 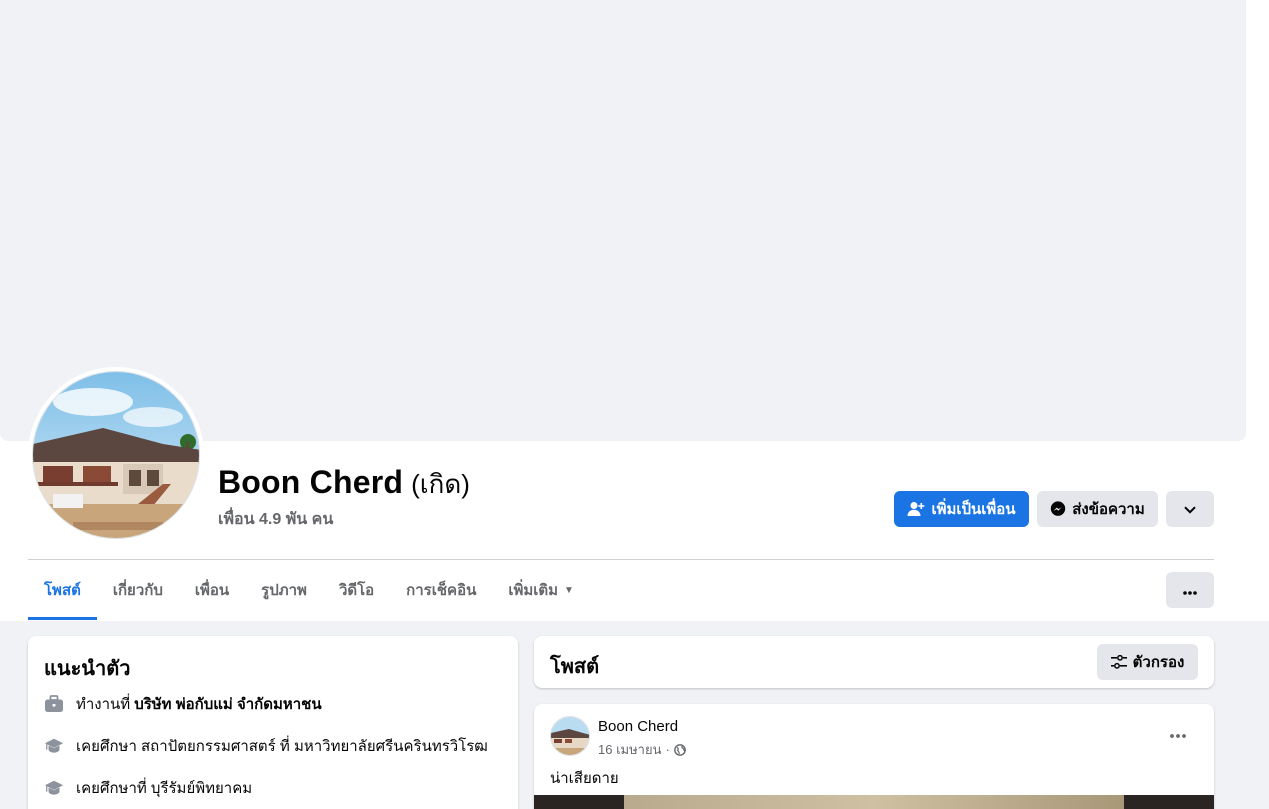 I want to click on post-author-avatar, so click(x=570, y=736).